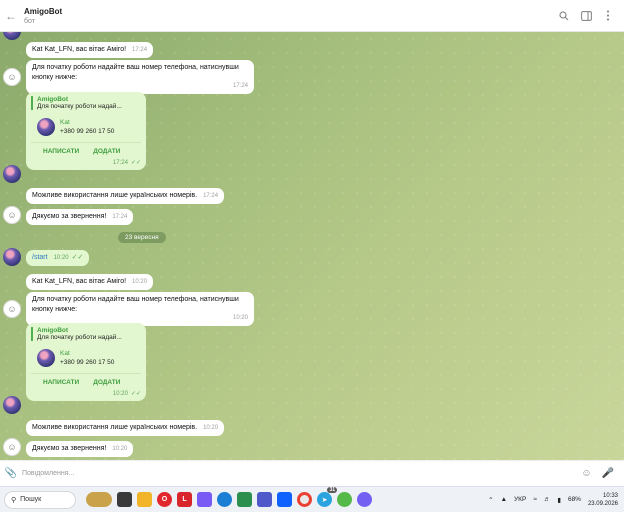 Image resolution: width=624 pixels, height=512 pixels. What do you see at coordinates (224, 499) in the screenshot?
I see `edge-icon` at bounding box center [224, 499].